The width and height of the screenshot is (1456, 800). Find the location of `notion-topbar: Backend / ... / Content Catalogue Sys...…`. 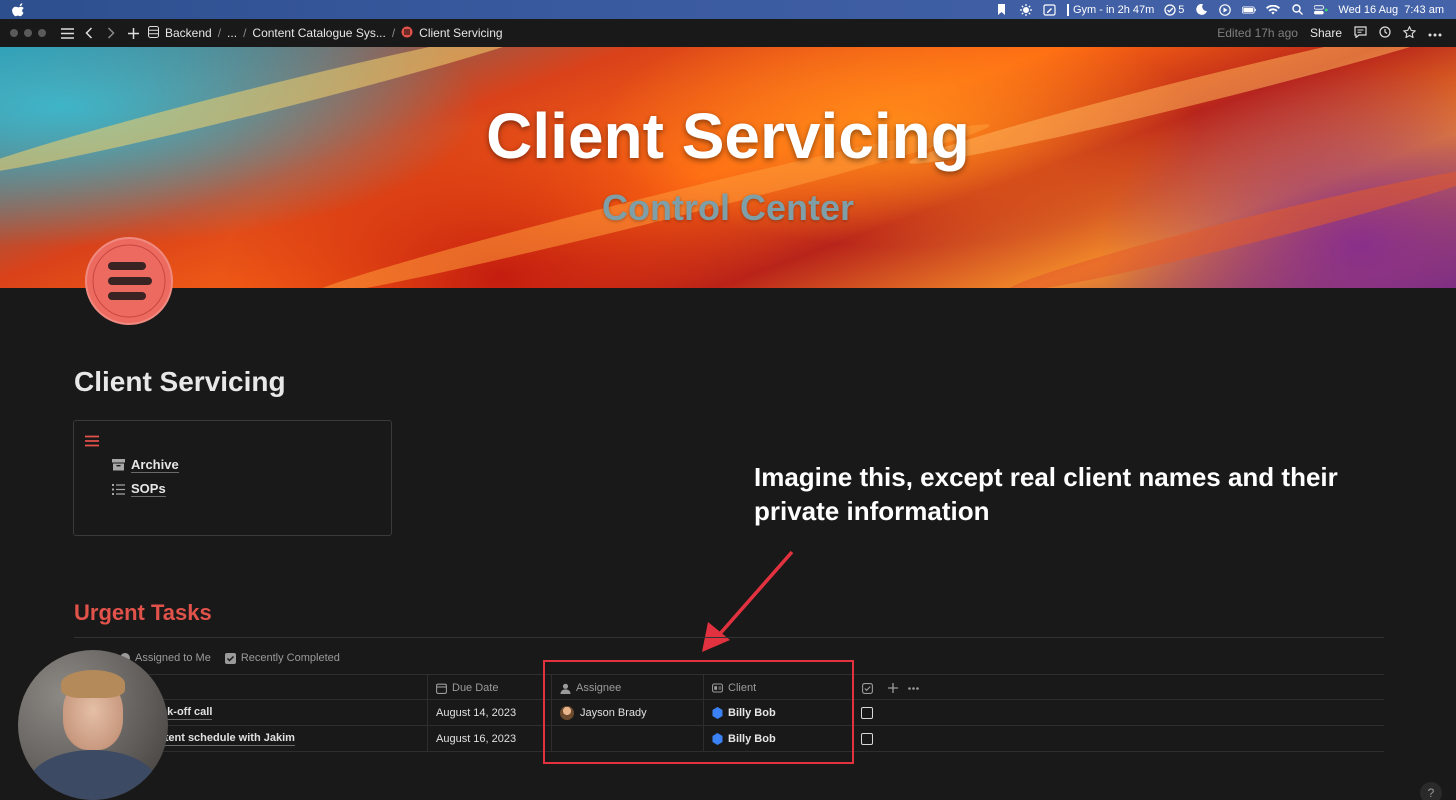

notion-topbar: Backend / ... / Content Catalogue Sys...… is located at coordinates (728, 33).